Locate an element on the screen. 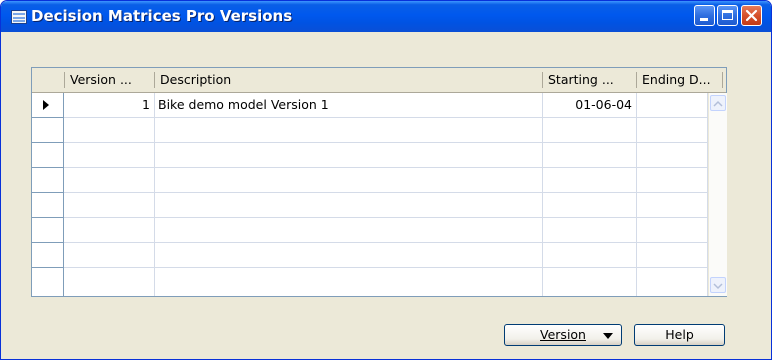  window-title: Decision Matrices Pro Versions is located at coordinates (162, 16).